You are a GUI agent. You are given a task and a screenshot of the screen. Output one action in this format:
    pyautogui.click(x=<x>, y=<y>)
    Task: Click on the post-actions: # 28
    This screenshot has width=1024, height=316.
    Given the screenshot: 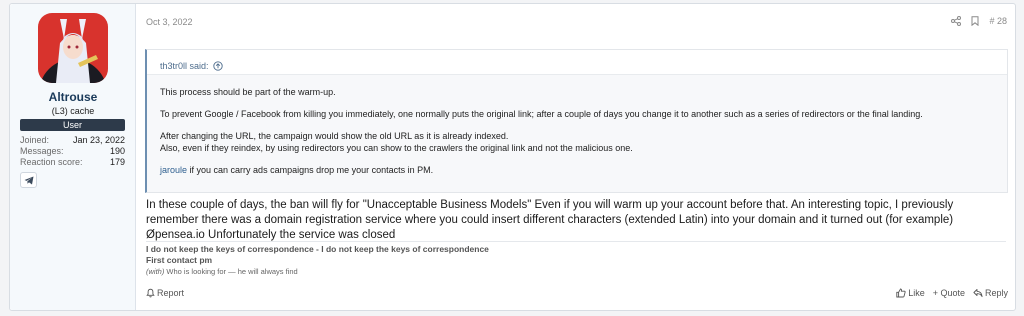 What is the action you would take?
    pyautogui.click(x=979, y=21)
    